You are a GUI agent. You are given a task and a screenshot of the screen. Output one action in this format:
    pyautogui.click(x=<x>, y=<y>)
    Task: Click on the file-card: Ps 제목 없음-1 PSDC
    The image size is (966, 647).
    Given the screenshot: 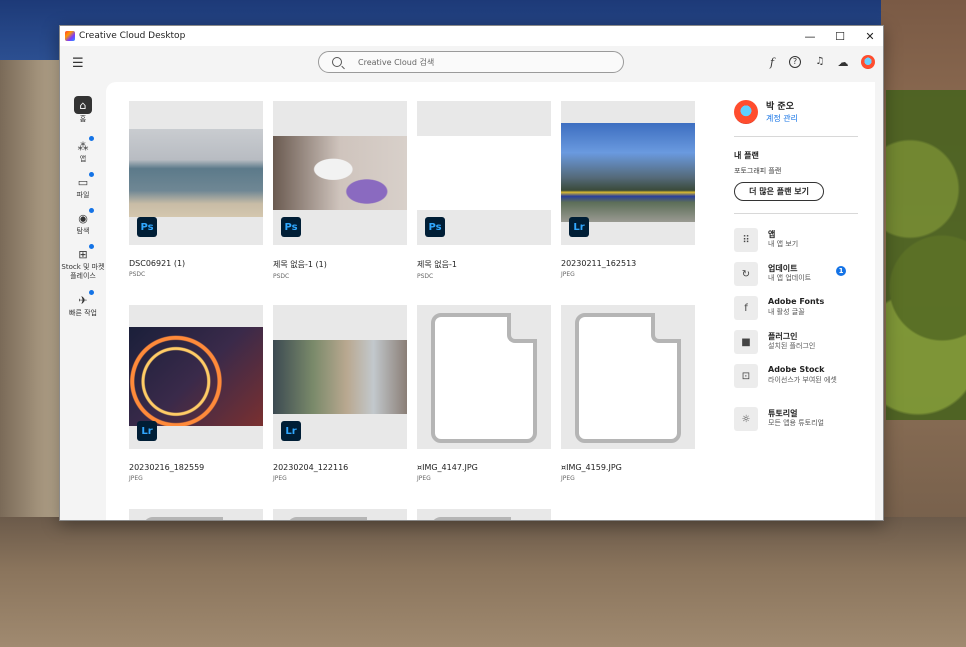 What is the action you would take?
    pyautogui.click(x=484, y=190)
    